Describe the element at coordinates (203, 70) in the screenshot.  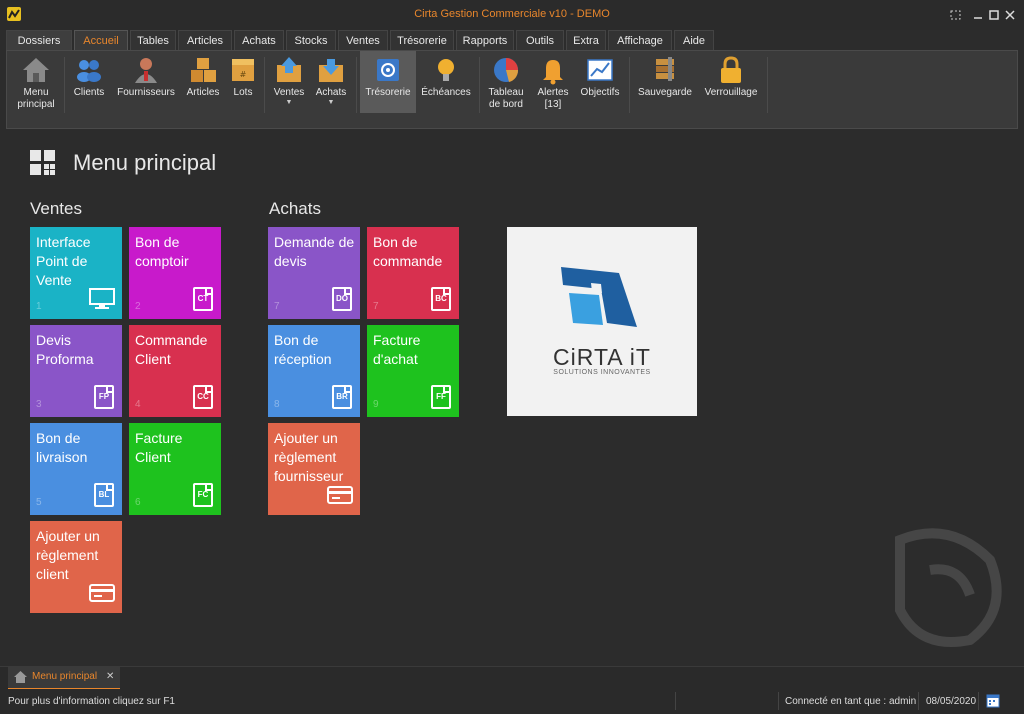
I see `boxes-icon` at that location.